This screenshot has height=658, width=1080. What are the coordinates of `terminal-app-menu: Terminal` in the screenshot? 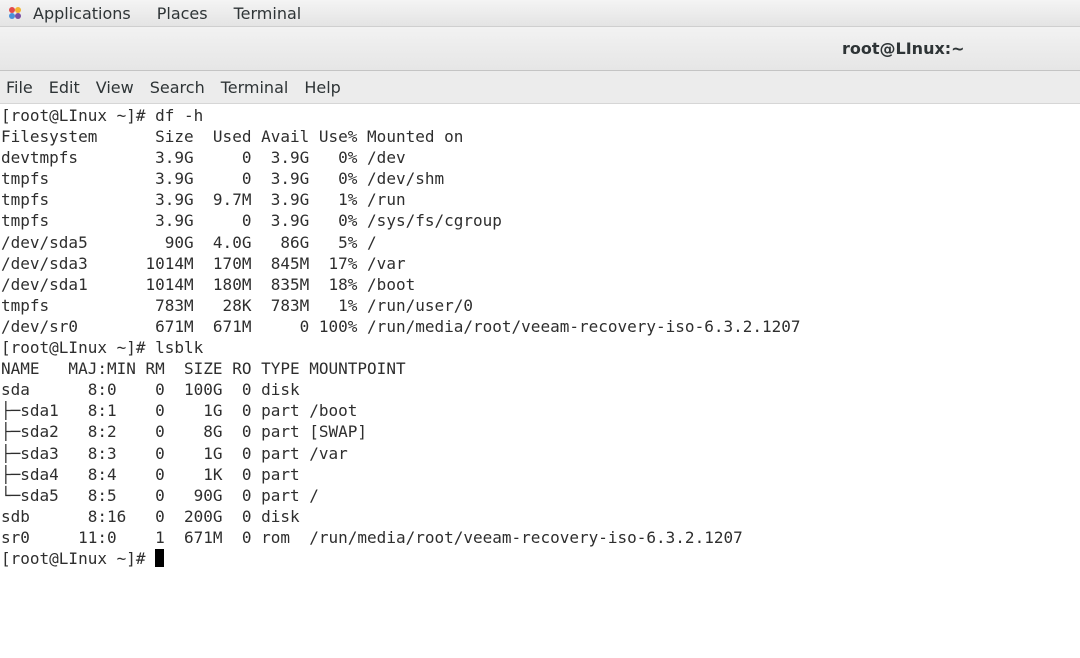 It's located at (268, 13).